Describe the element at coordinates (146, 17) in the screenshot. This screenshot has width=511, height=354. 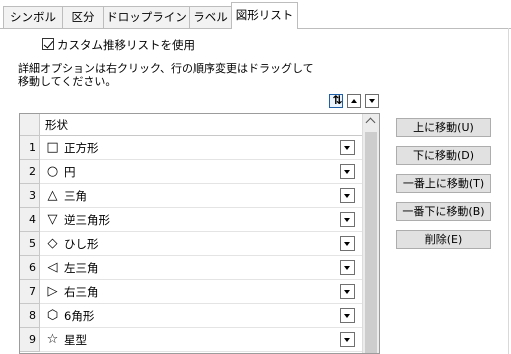
I see `tab-dropline: ドロップライン` at that location.